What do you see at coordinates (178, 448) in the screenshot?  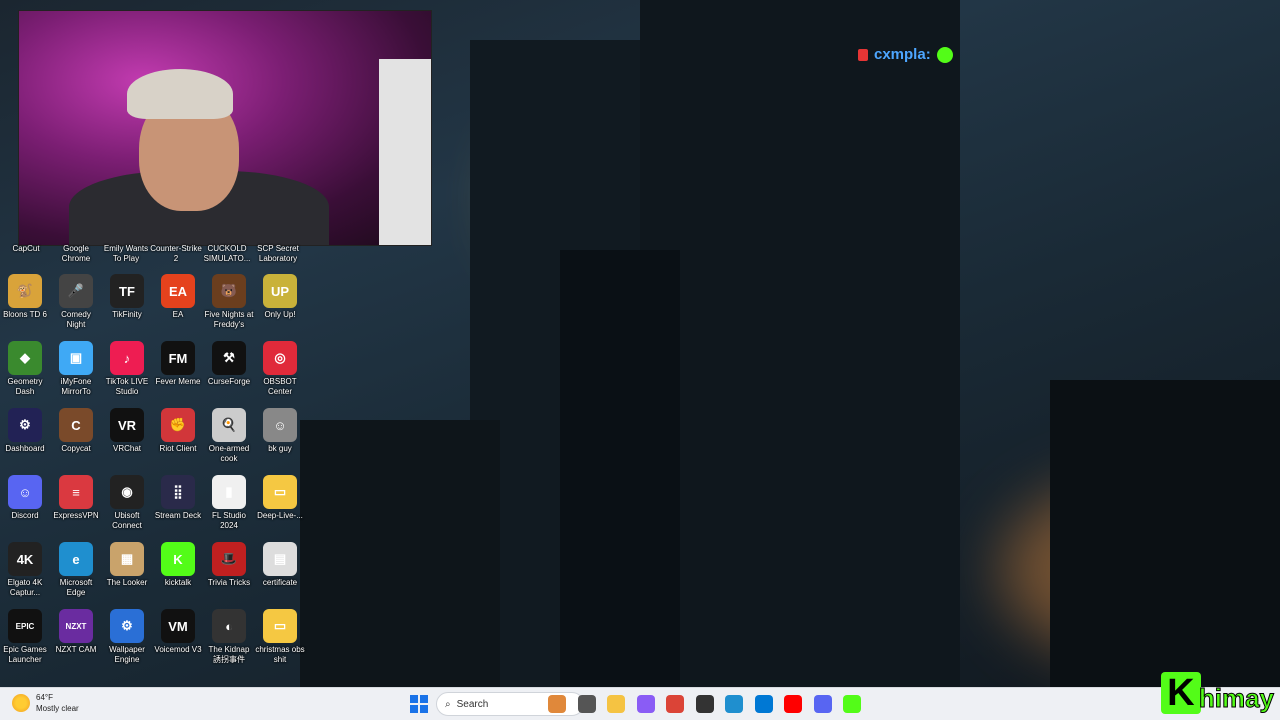 I see `desktop-icon-label: Riot Client` at bounding box center [178, 448].